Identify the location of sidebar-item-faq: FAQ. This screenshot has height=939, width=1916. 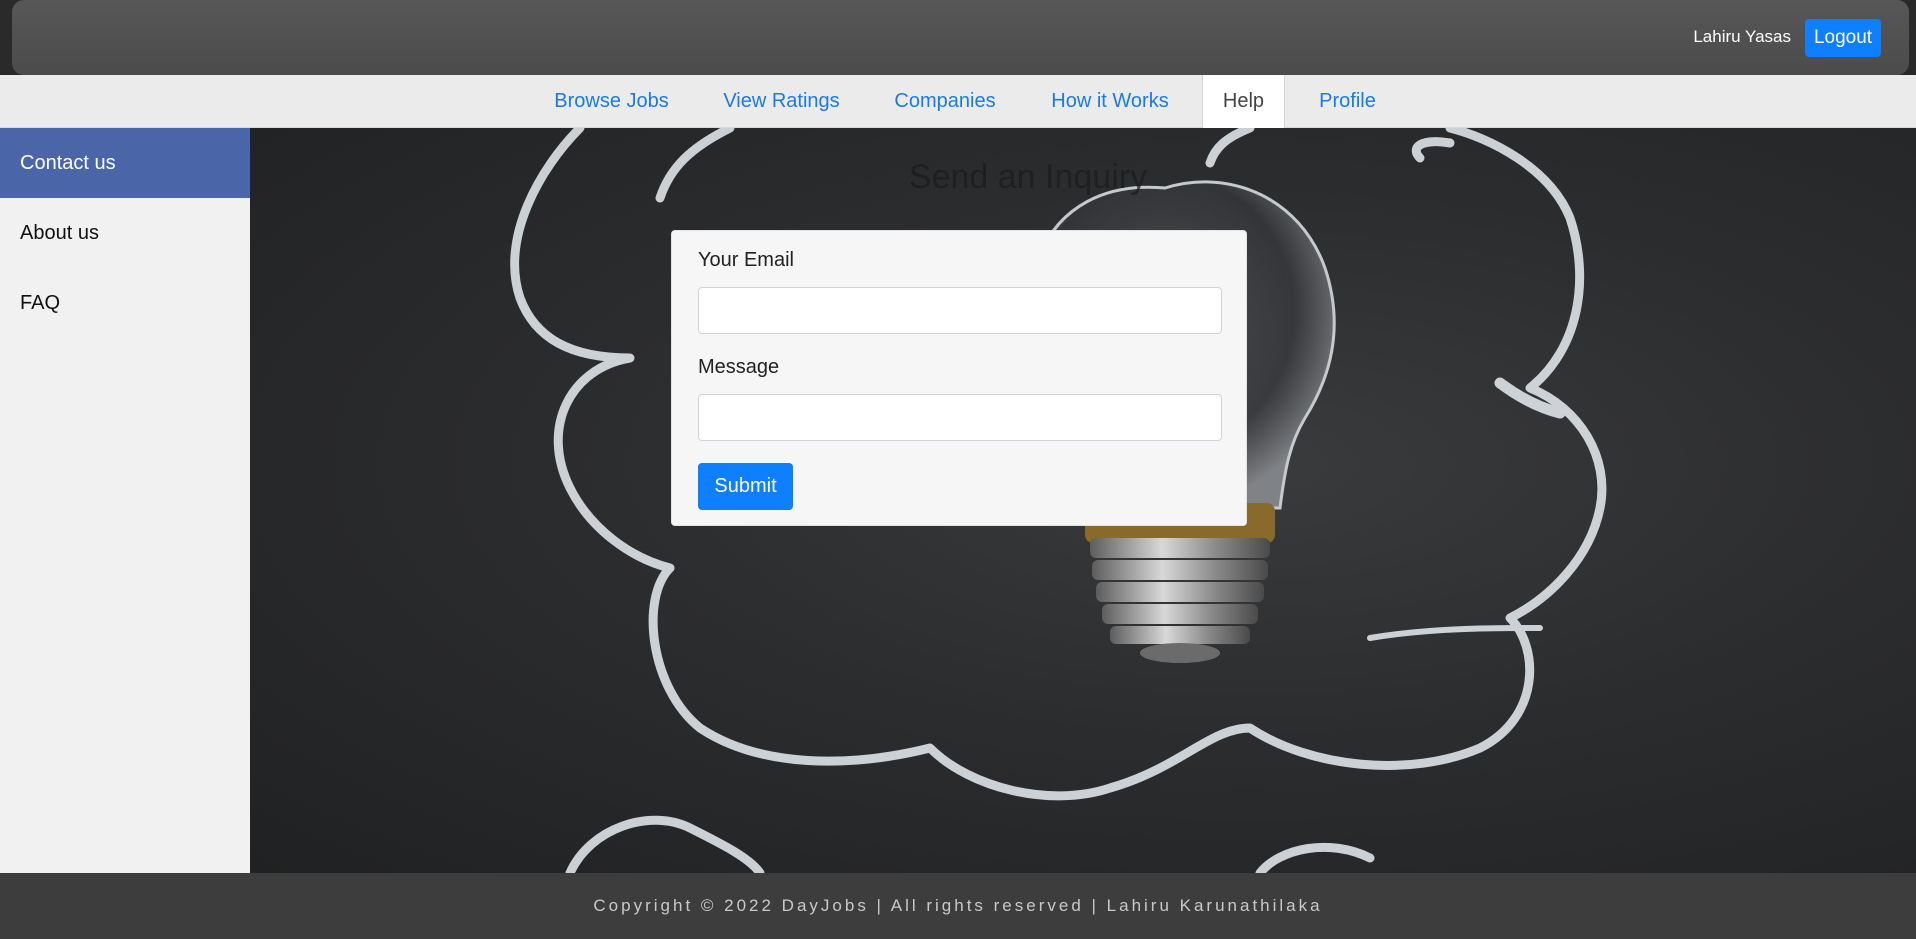
(125, 303).